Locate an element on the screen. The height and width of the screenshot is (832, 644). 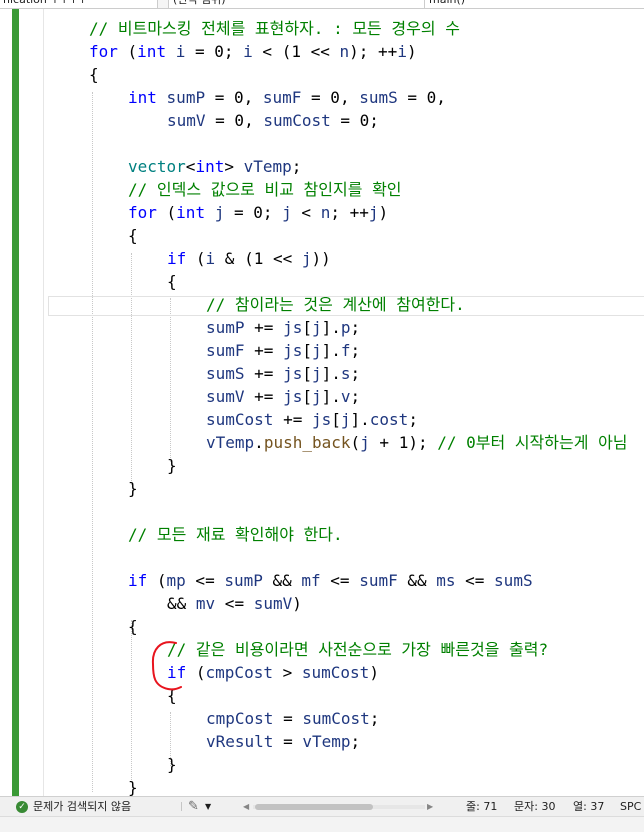
code-line: sumV += js[j].v; is located at coordinates (283, 396).